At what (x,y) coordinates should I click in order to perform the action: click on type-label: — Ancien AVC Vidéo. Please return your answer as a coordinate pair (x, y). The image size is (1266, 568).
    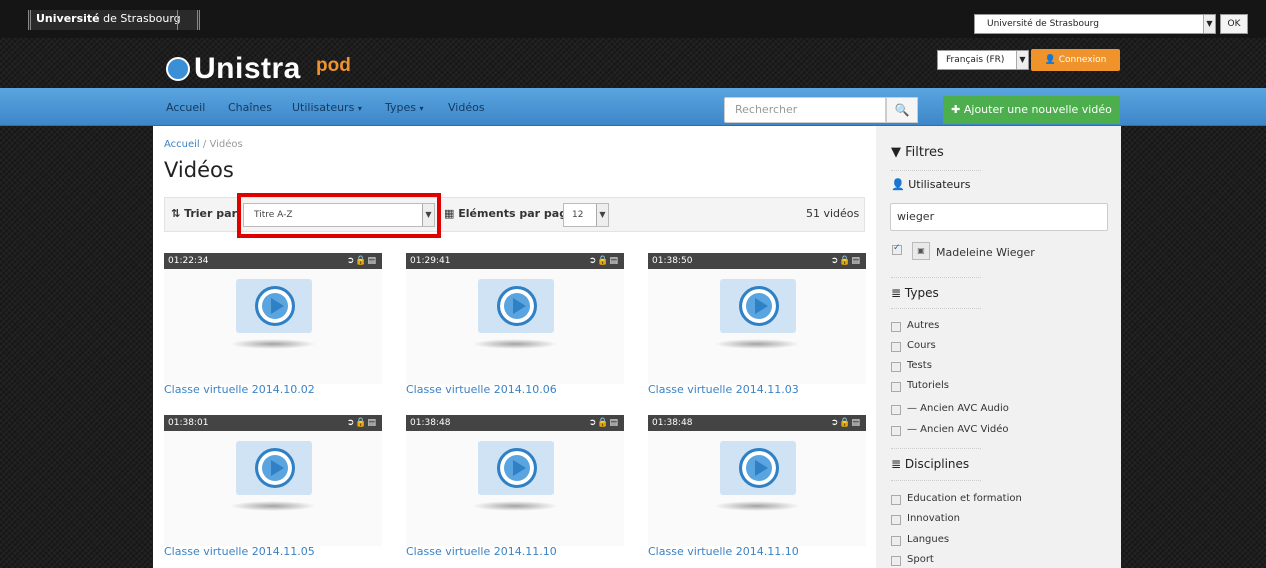
    Looking at the image, I should click on (958, 429).